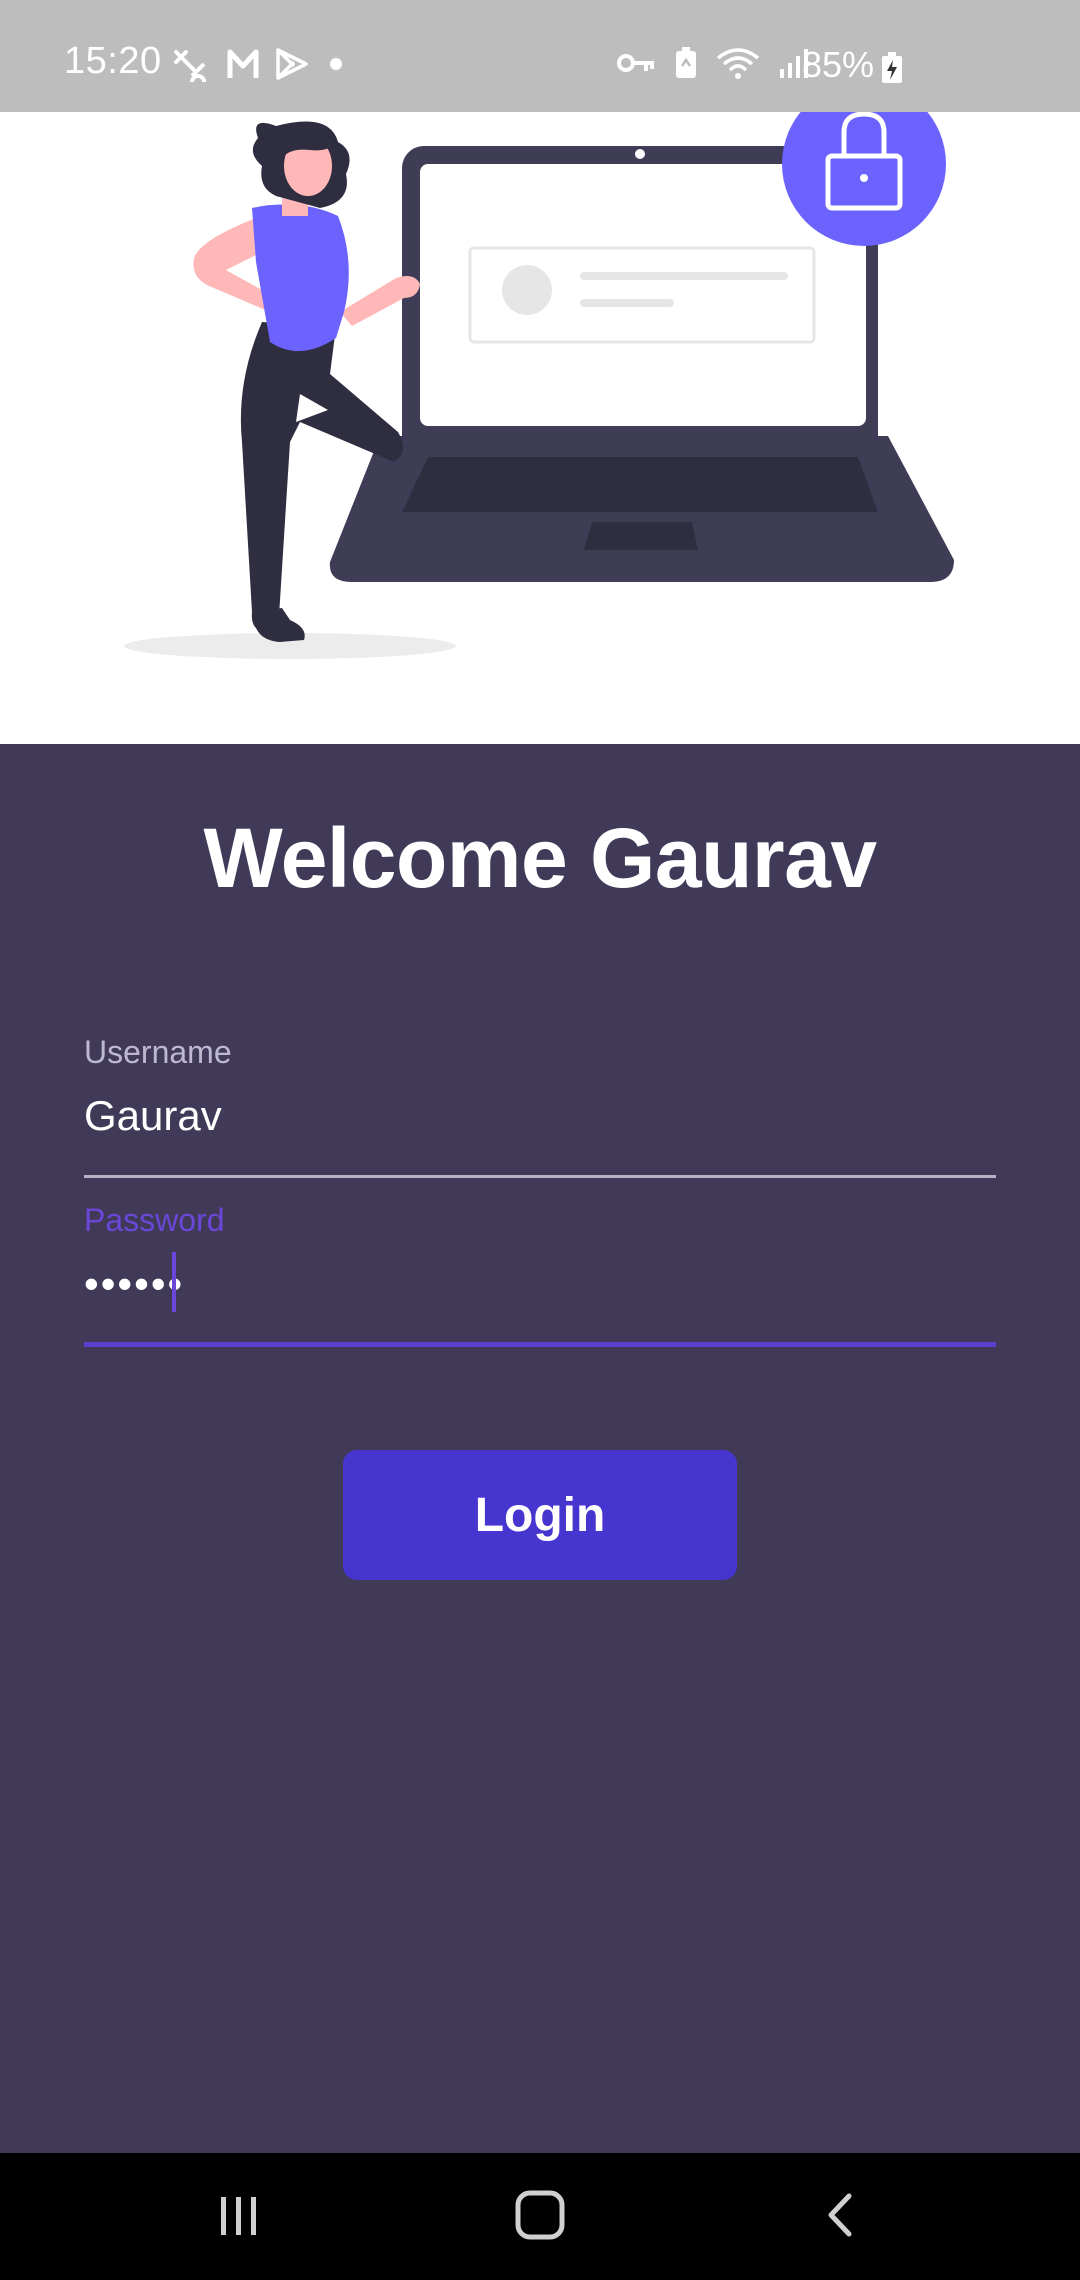 Image resolution: width=1080 pixels, height=2280 pixels. Describe the element at coordinates (838, 64) in the screenshot. I see `battery-percent: 85%` at that location.